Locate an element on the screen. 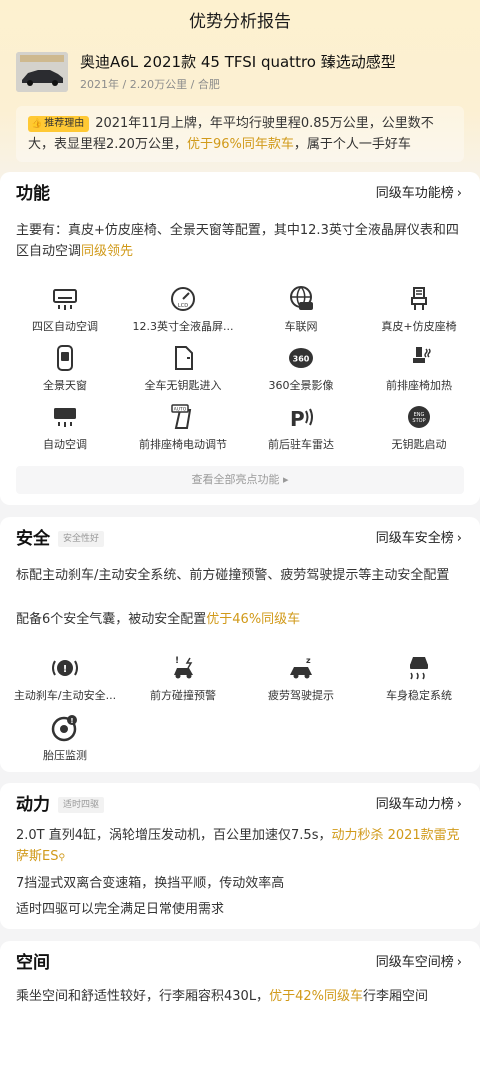 The image size is (480, 1065). function-feature-item: 360 360全景影像 is located at coordinates (301, 368).